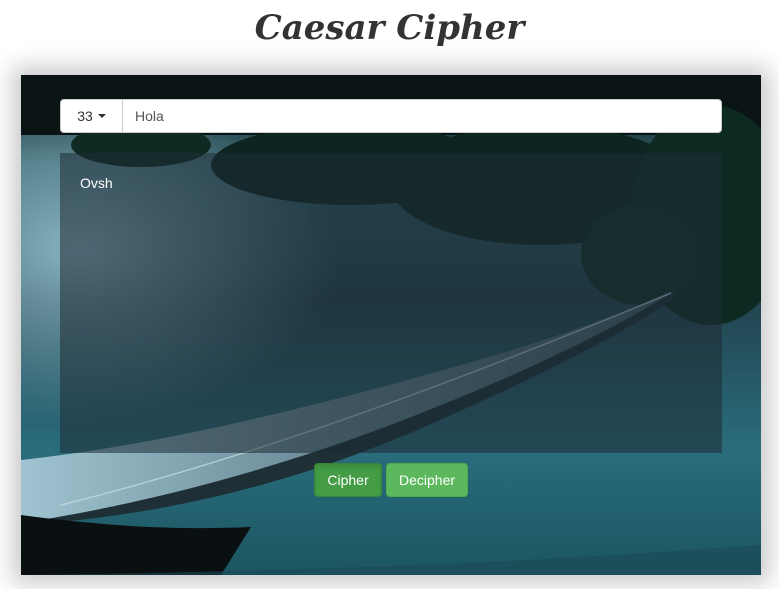  I want to click on shift-dropdown: 33, so click(92, 116).